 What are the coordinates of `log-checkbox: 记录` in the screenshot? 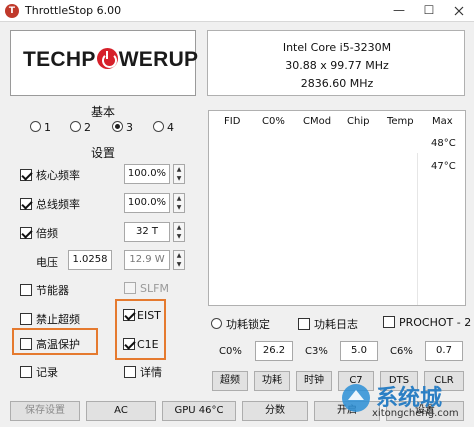 It's located at (39, 372).